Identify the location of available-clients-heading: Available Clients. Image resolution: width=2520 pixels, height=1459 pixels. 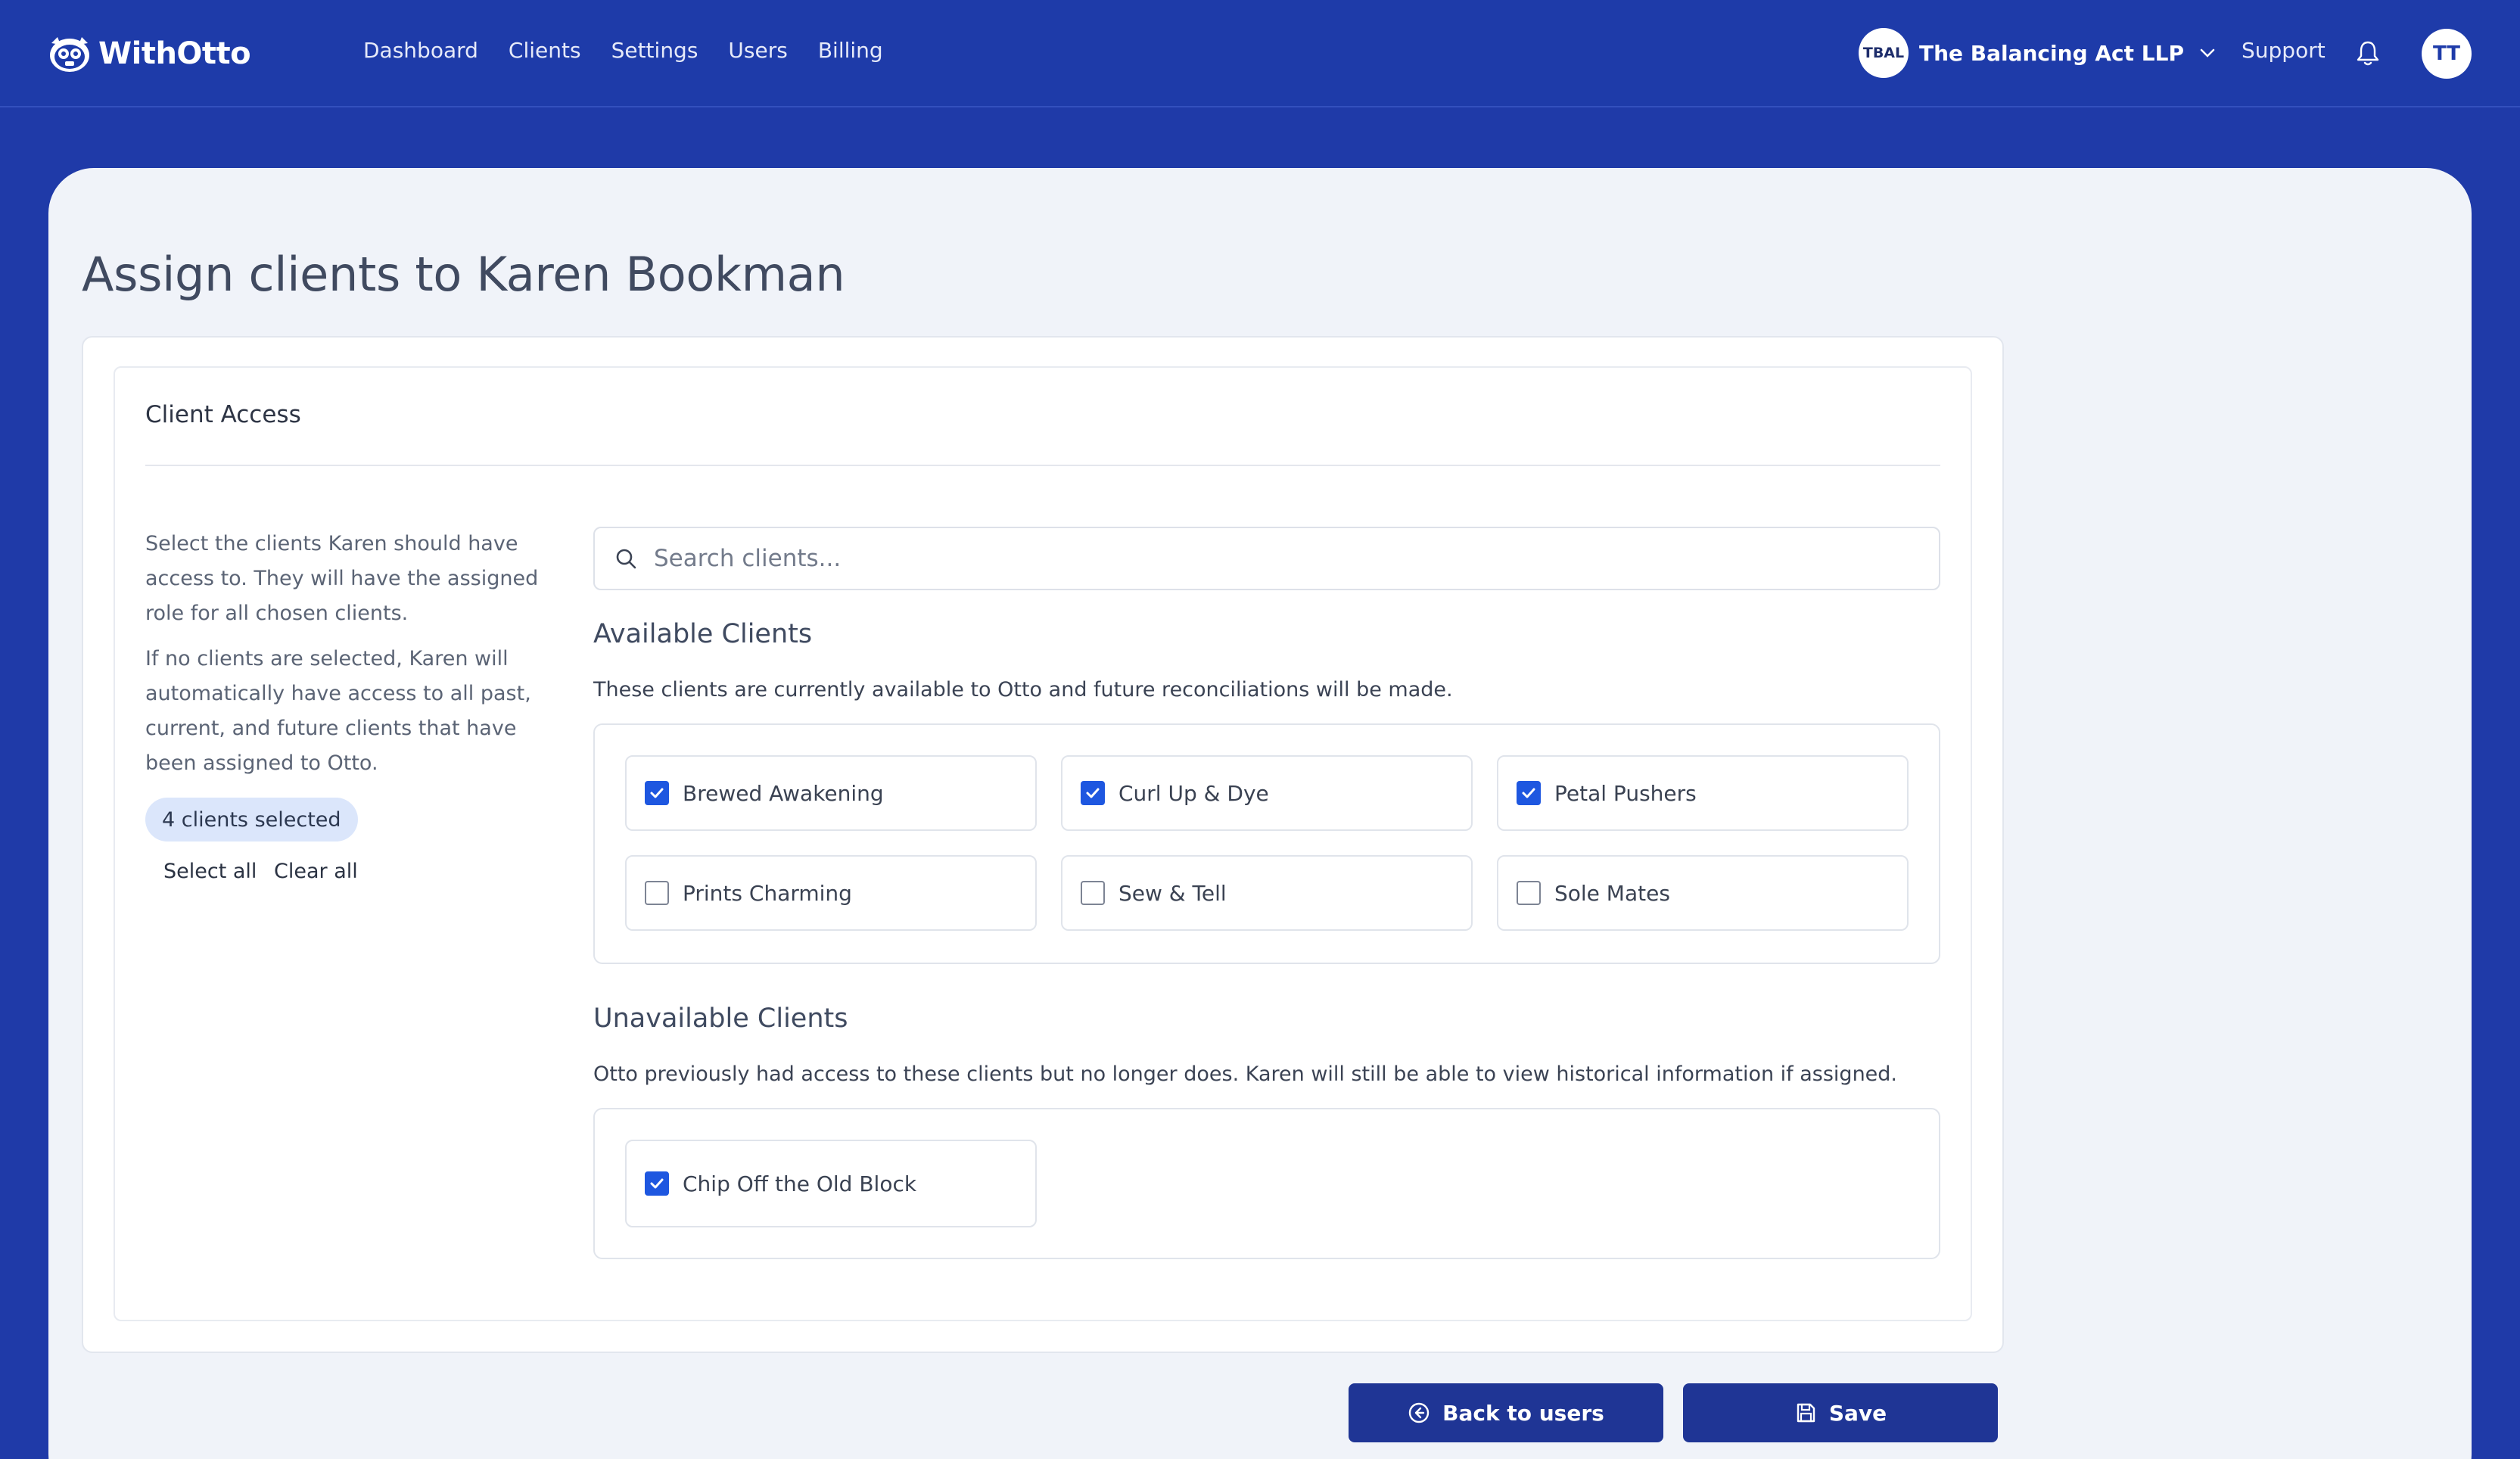
(703, 634).